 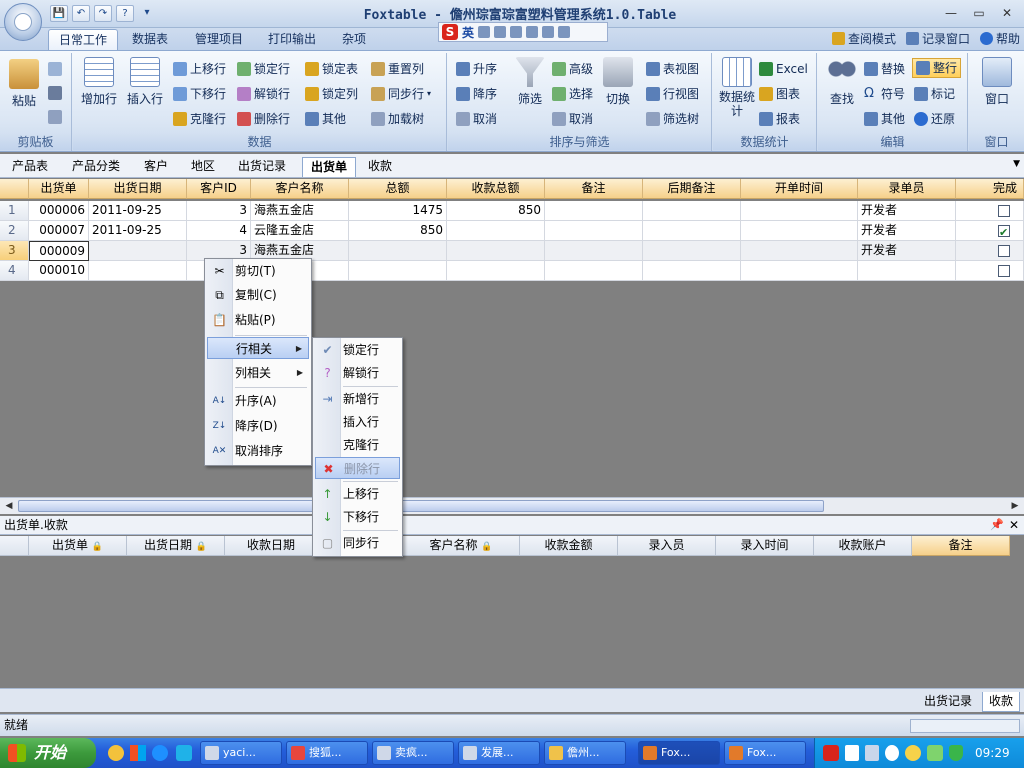 I want to click on copy-button, so click(x=55, y=69).